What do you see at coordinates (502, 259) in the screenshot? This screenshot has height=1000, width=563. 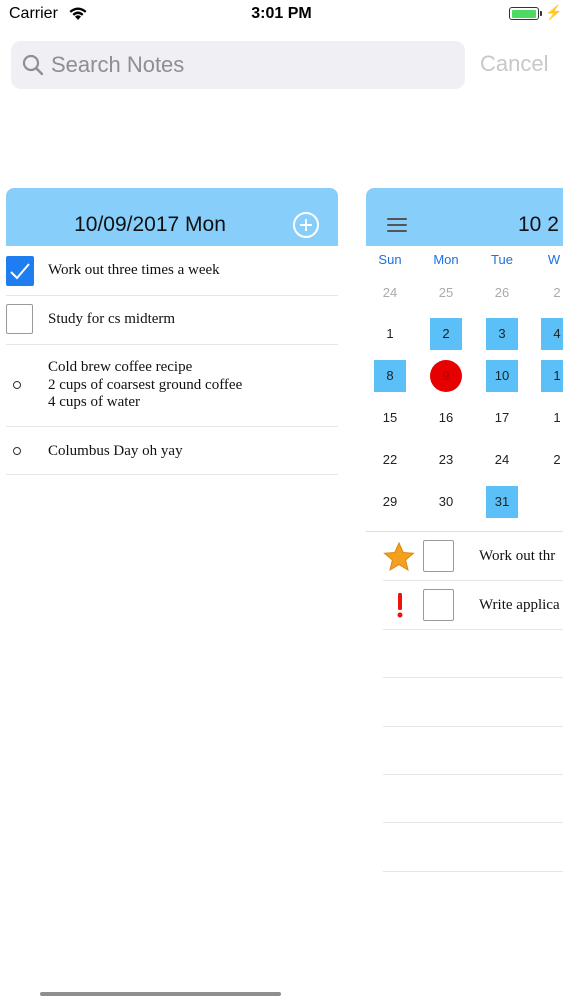 I see `weekday-label: Tue` at bounding box center [502, 259].